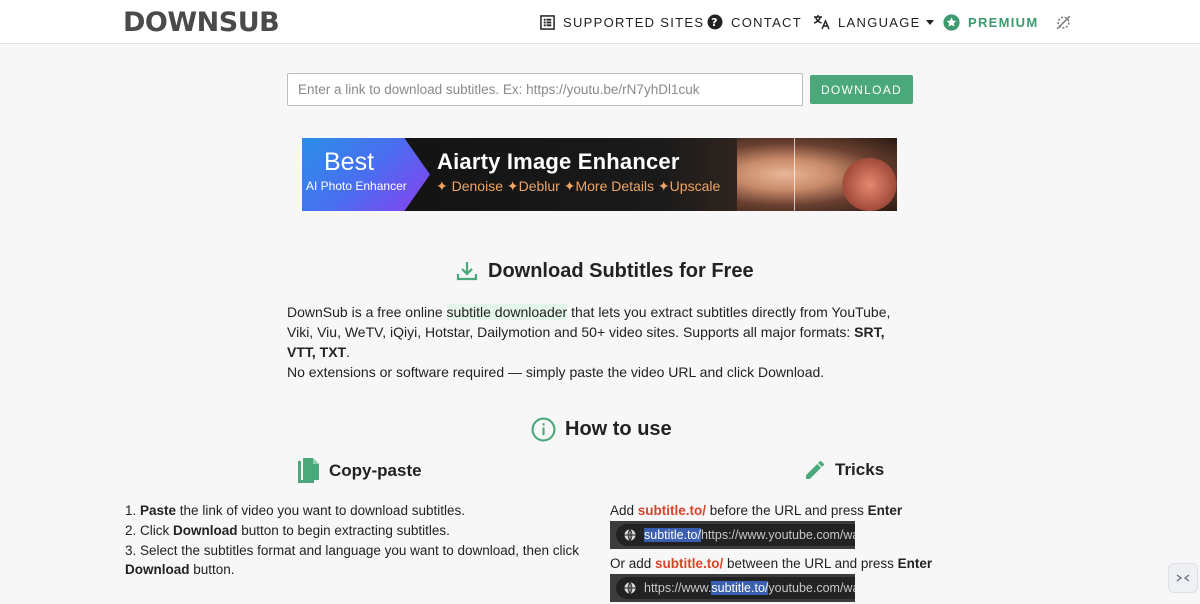  I want to click on banner-title: Aiarty Image Enhancer, so click(558, 161).